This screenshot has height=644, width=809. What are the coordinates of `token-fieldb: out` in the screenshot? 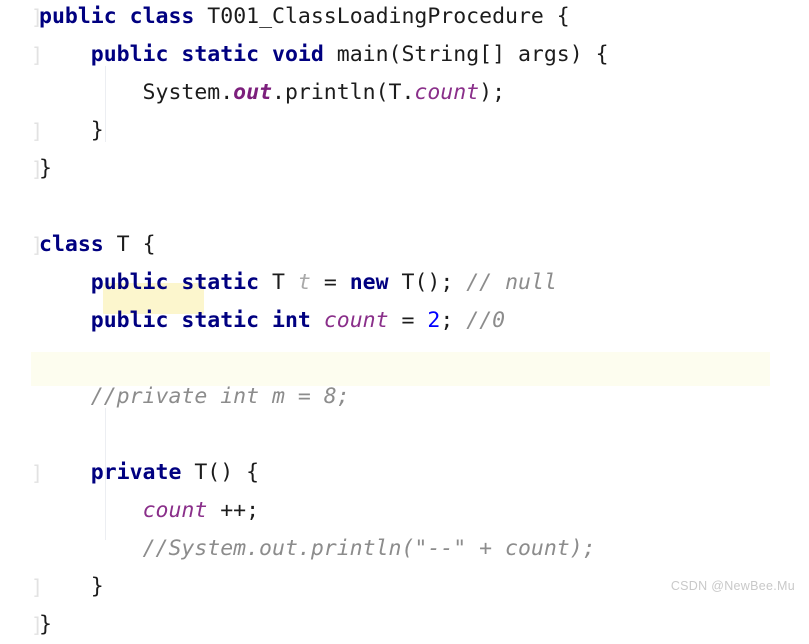 It's located at (253, 92).